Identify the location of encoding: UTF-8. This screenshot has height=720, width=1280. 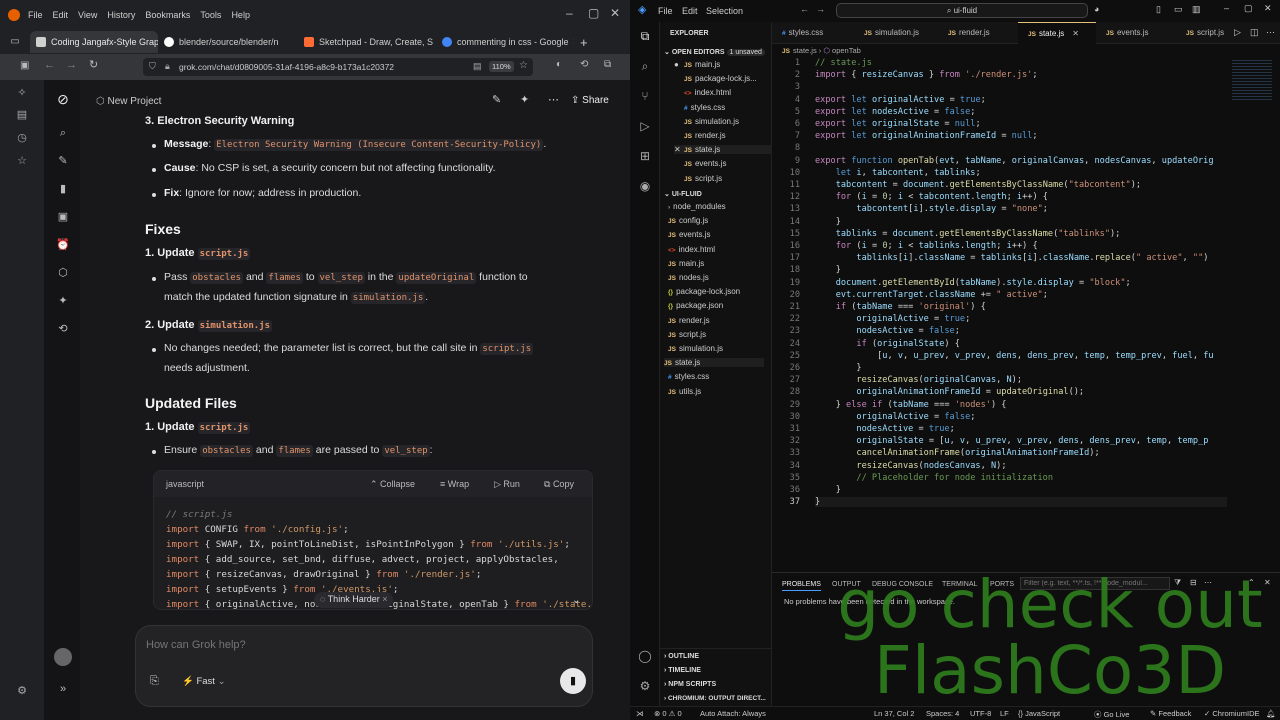
(980, 713).